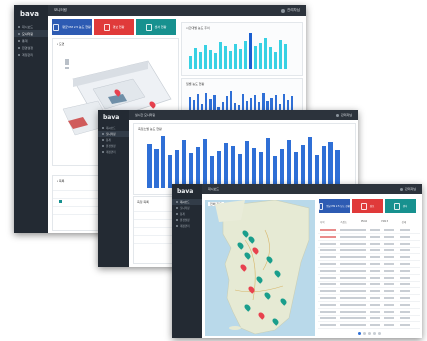 Image resolution: width=427 pixels, height=341 pixels. What do you see at coordinates (260, 268) in the screenshot?
I see `map-panel: 전체 지도` at bounding box center [260, 268].